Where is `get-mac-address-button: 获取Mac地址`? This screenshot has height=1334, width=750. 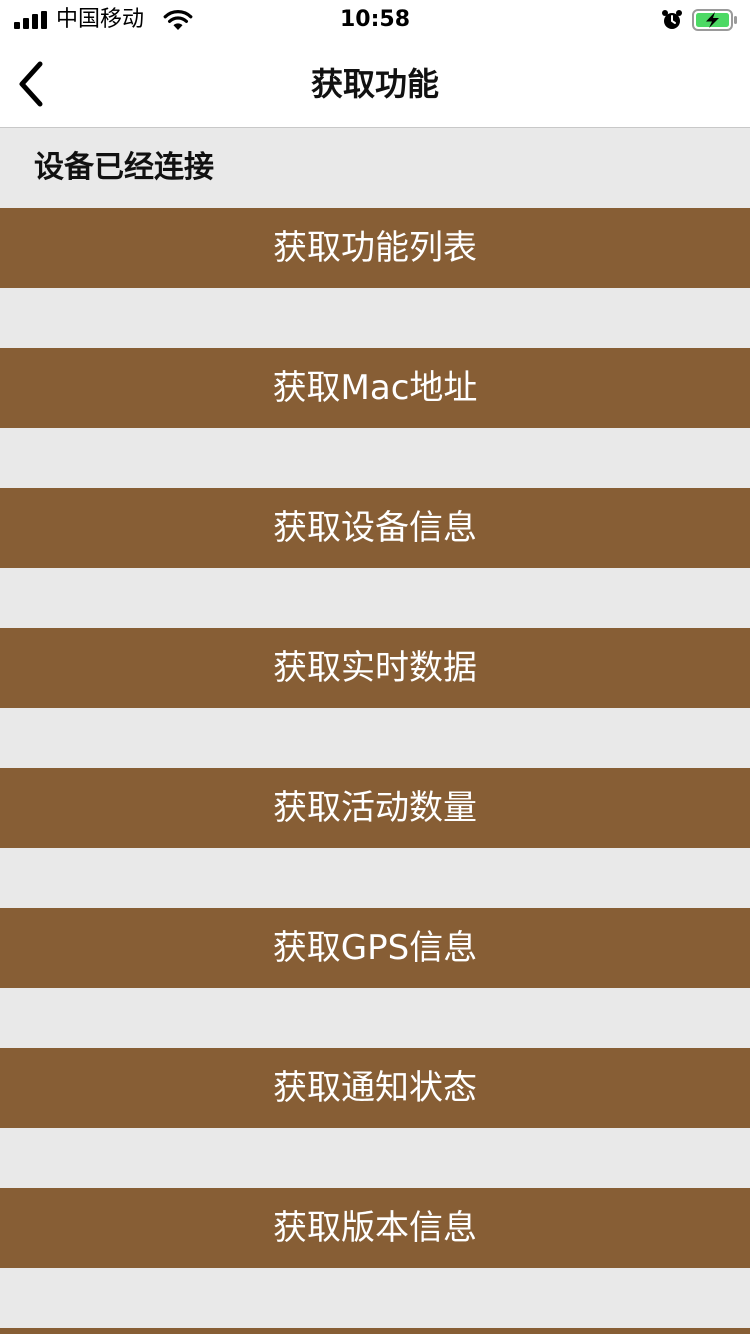
get-mac-address-button: 获取Mac地址 is located at coordinates (375, 388).